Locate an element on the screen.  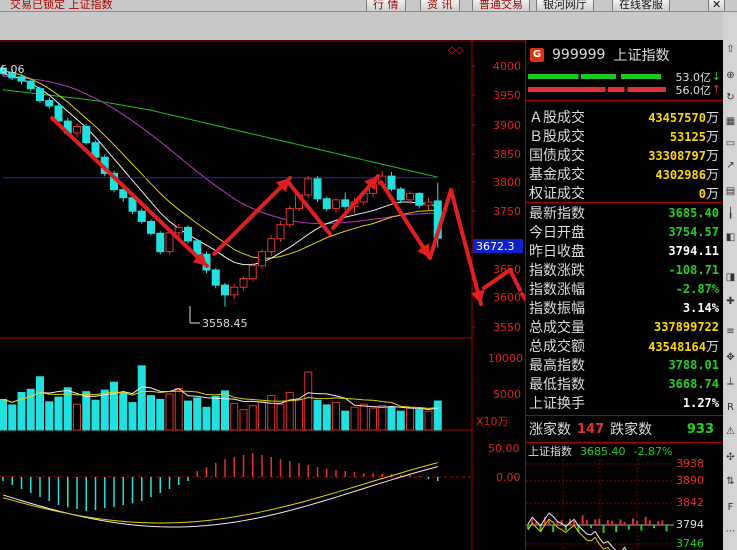
rsi-icon: R is located at coordinates (730, 408).